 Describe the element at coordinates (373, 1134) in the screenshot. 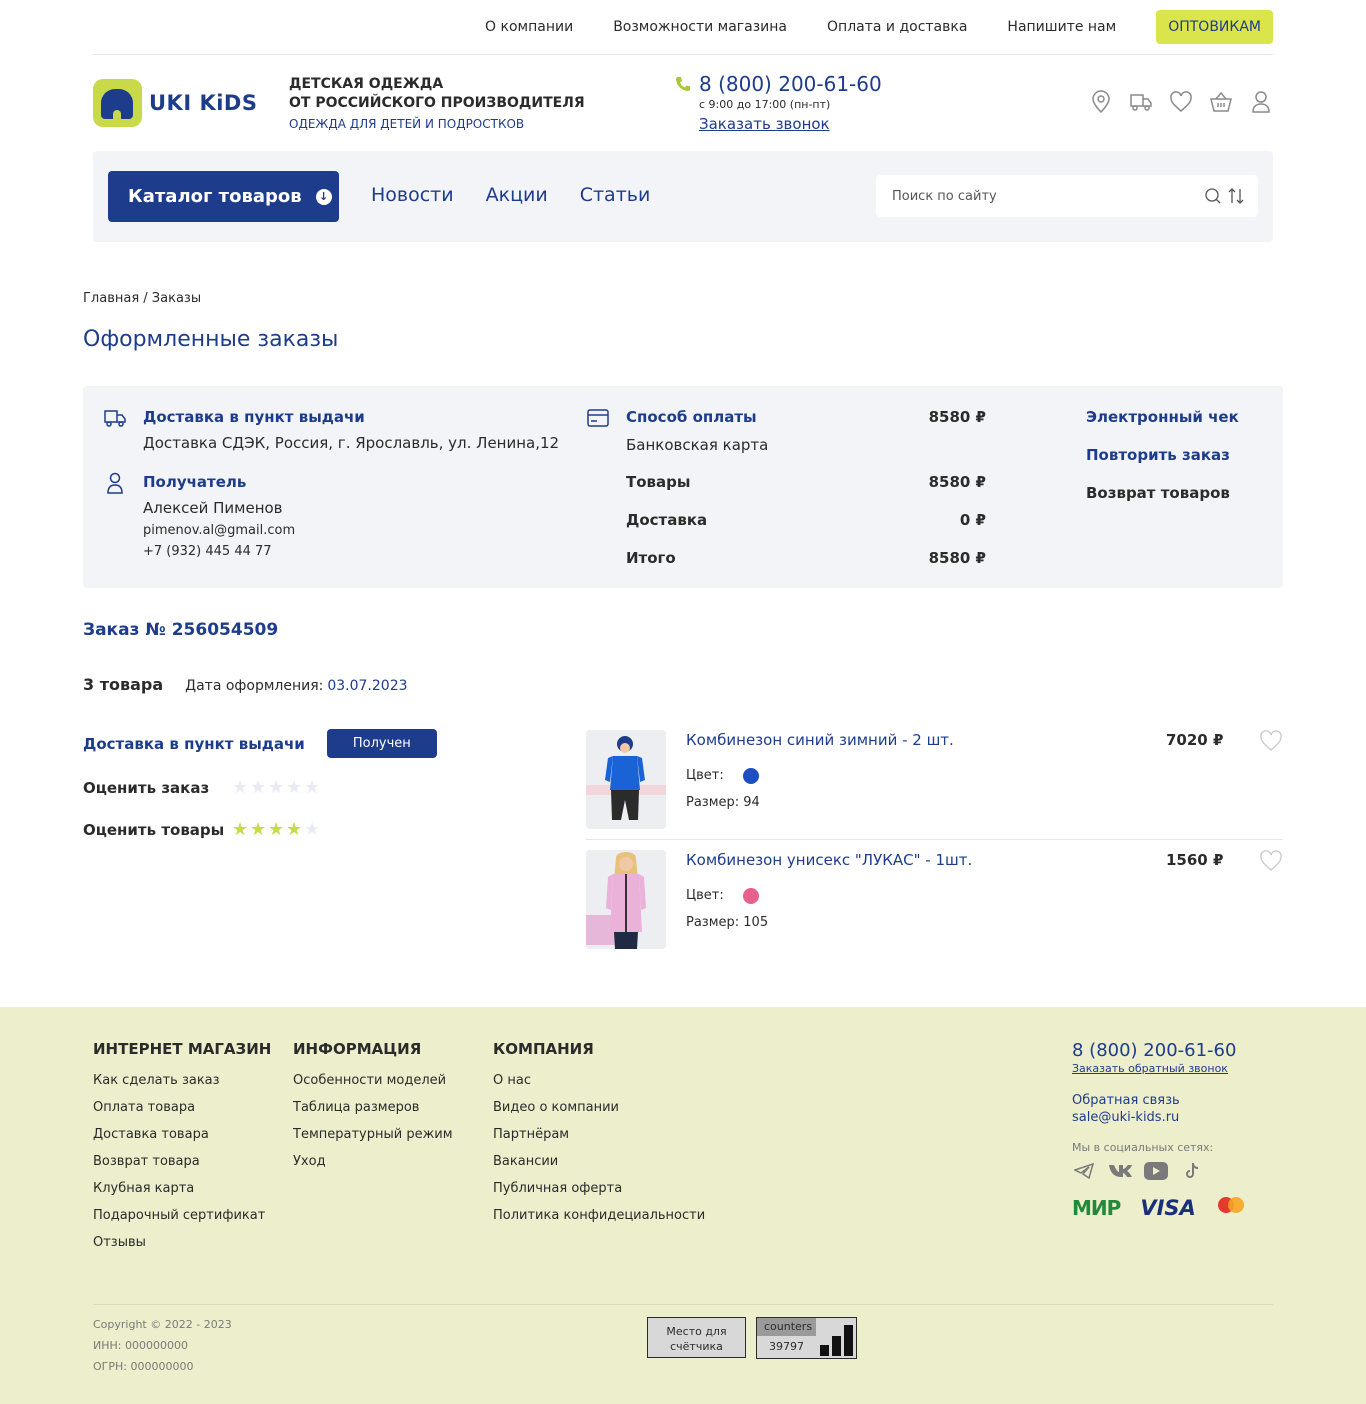

I see `footer-link: Температурный режим` at that location.